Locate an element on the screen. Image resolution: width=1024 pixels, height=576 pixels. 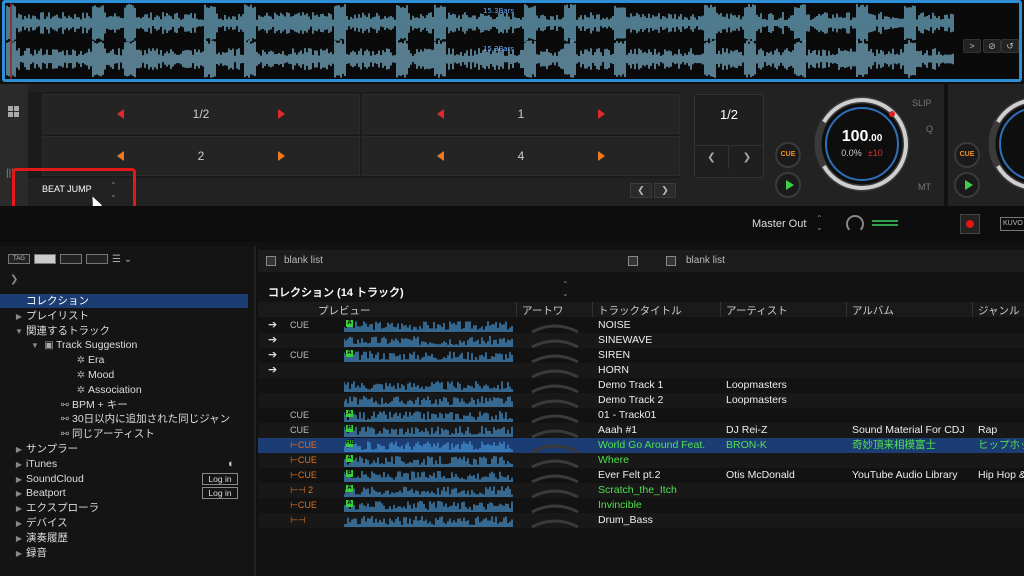
pad-beat-jump-1: 1 is located at coordinates (521, 114).